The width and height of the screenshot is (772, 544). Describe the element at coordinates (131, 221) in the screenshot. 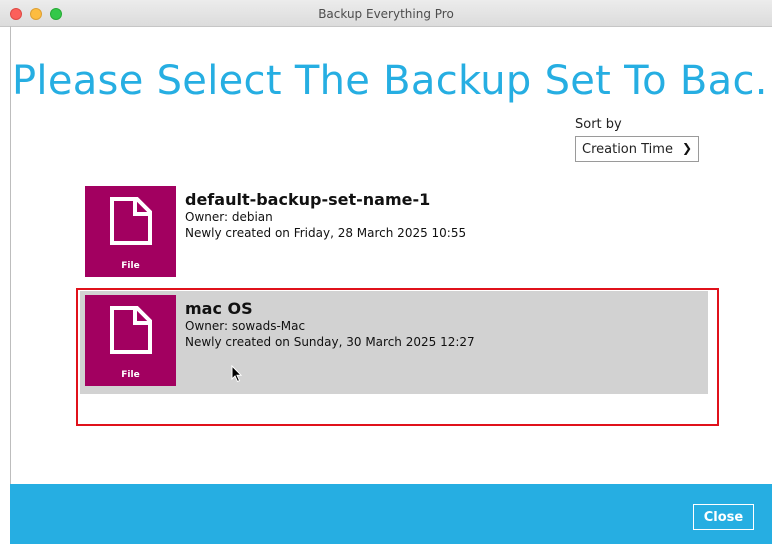

I see `file-icon` at that location.